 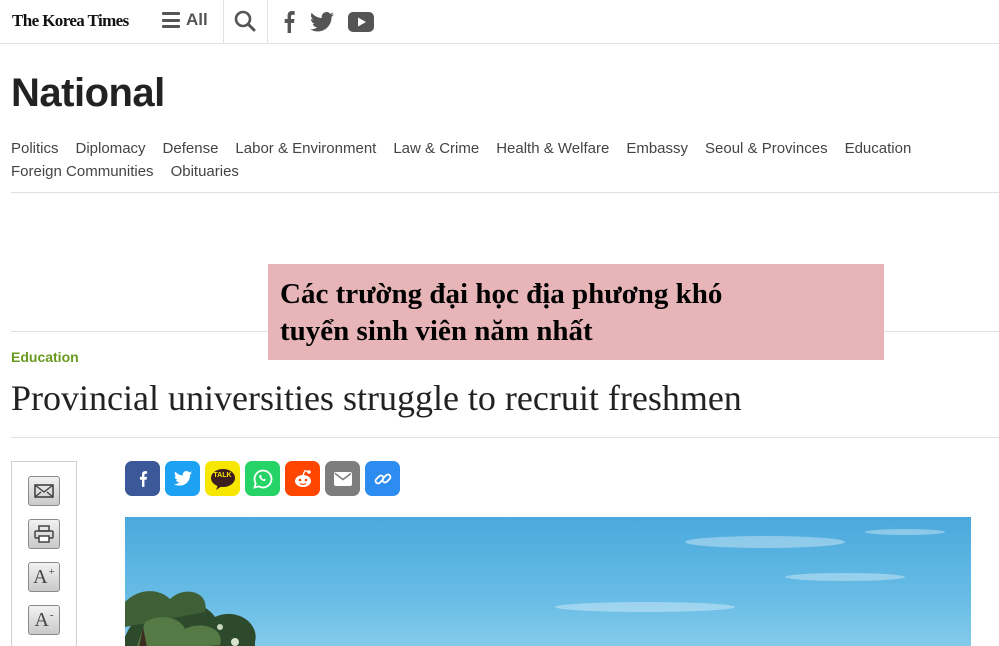 What do you see at coordinates (44, 553) in the screenshot?
I see `article-tools-panel: A+ A-` at bounding box center [44, 553].